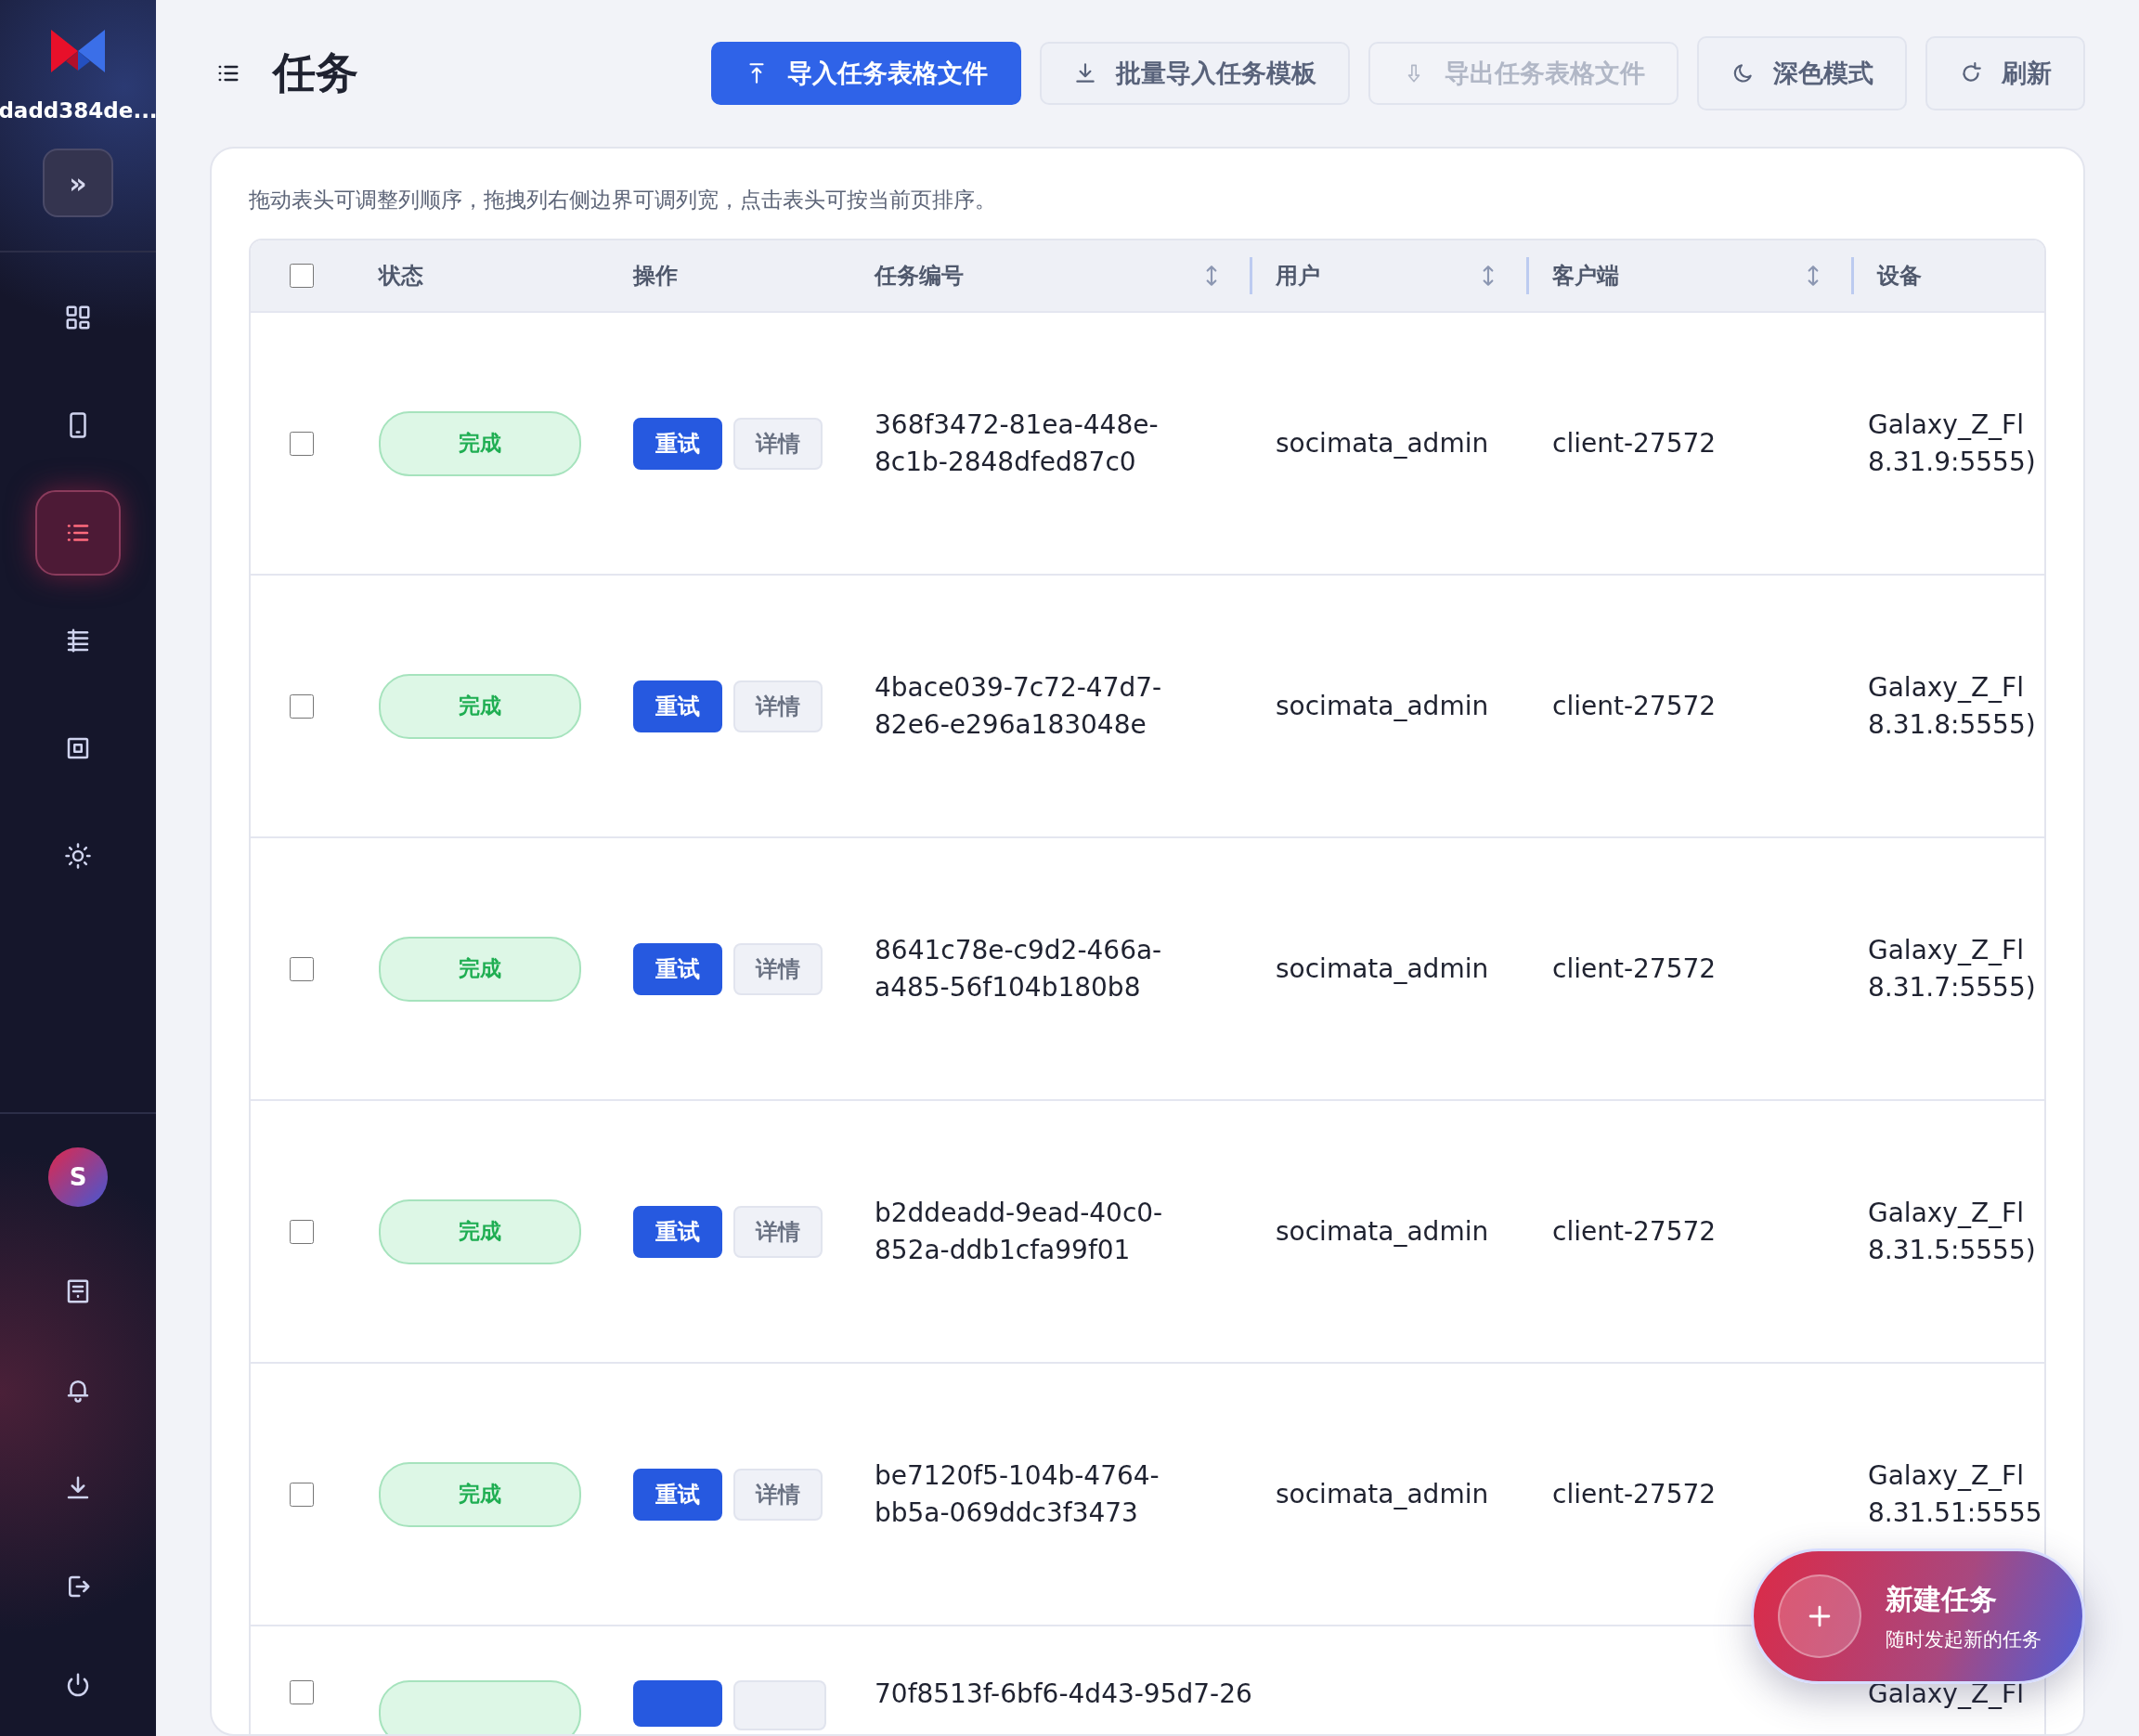  What do you see at coordinates (1037, 276) in the screenshot?
I see `column-header: 任务编号` at bounding box center [1037, 276].